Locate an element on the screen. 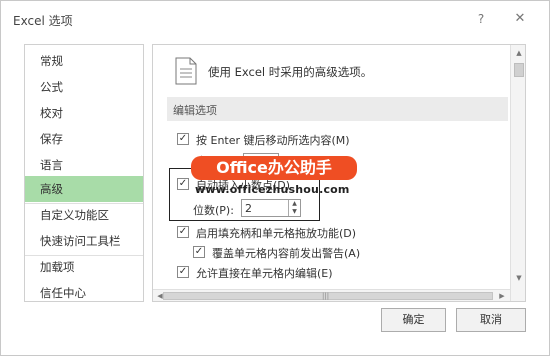  panel-header: 使用 Excel 时采用的高级选项。 is located at coordinates (290, 72).